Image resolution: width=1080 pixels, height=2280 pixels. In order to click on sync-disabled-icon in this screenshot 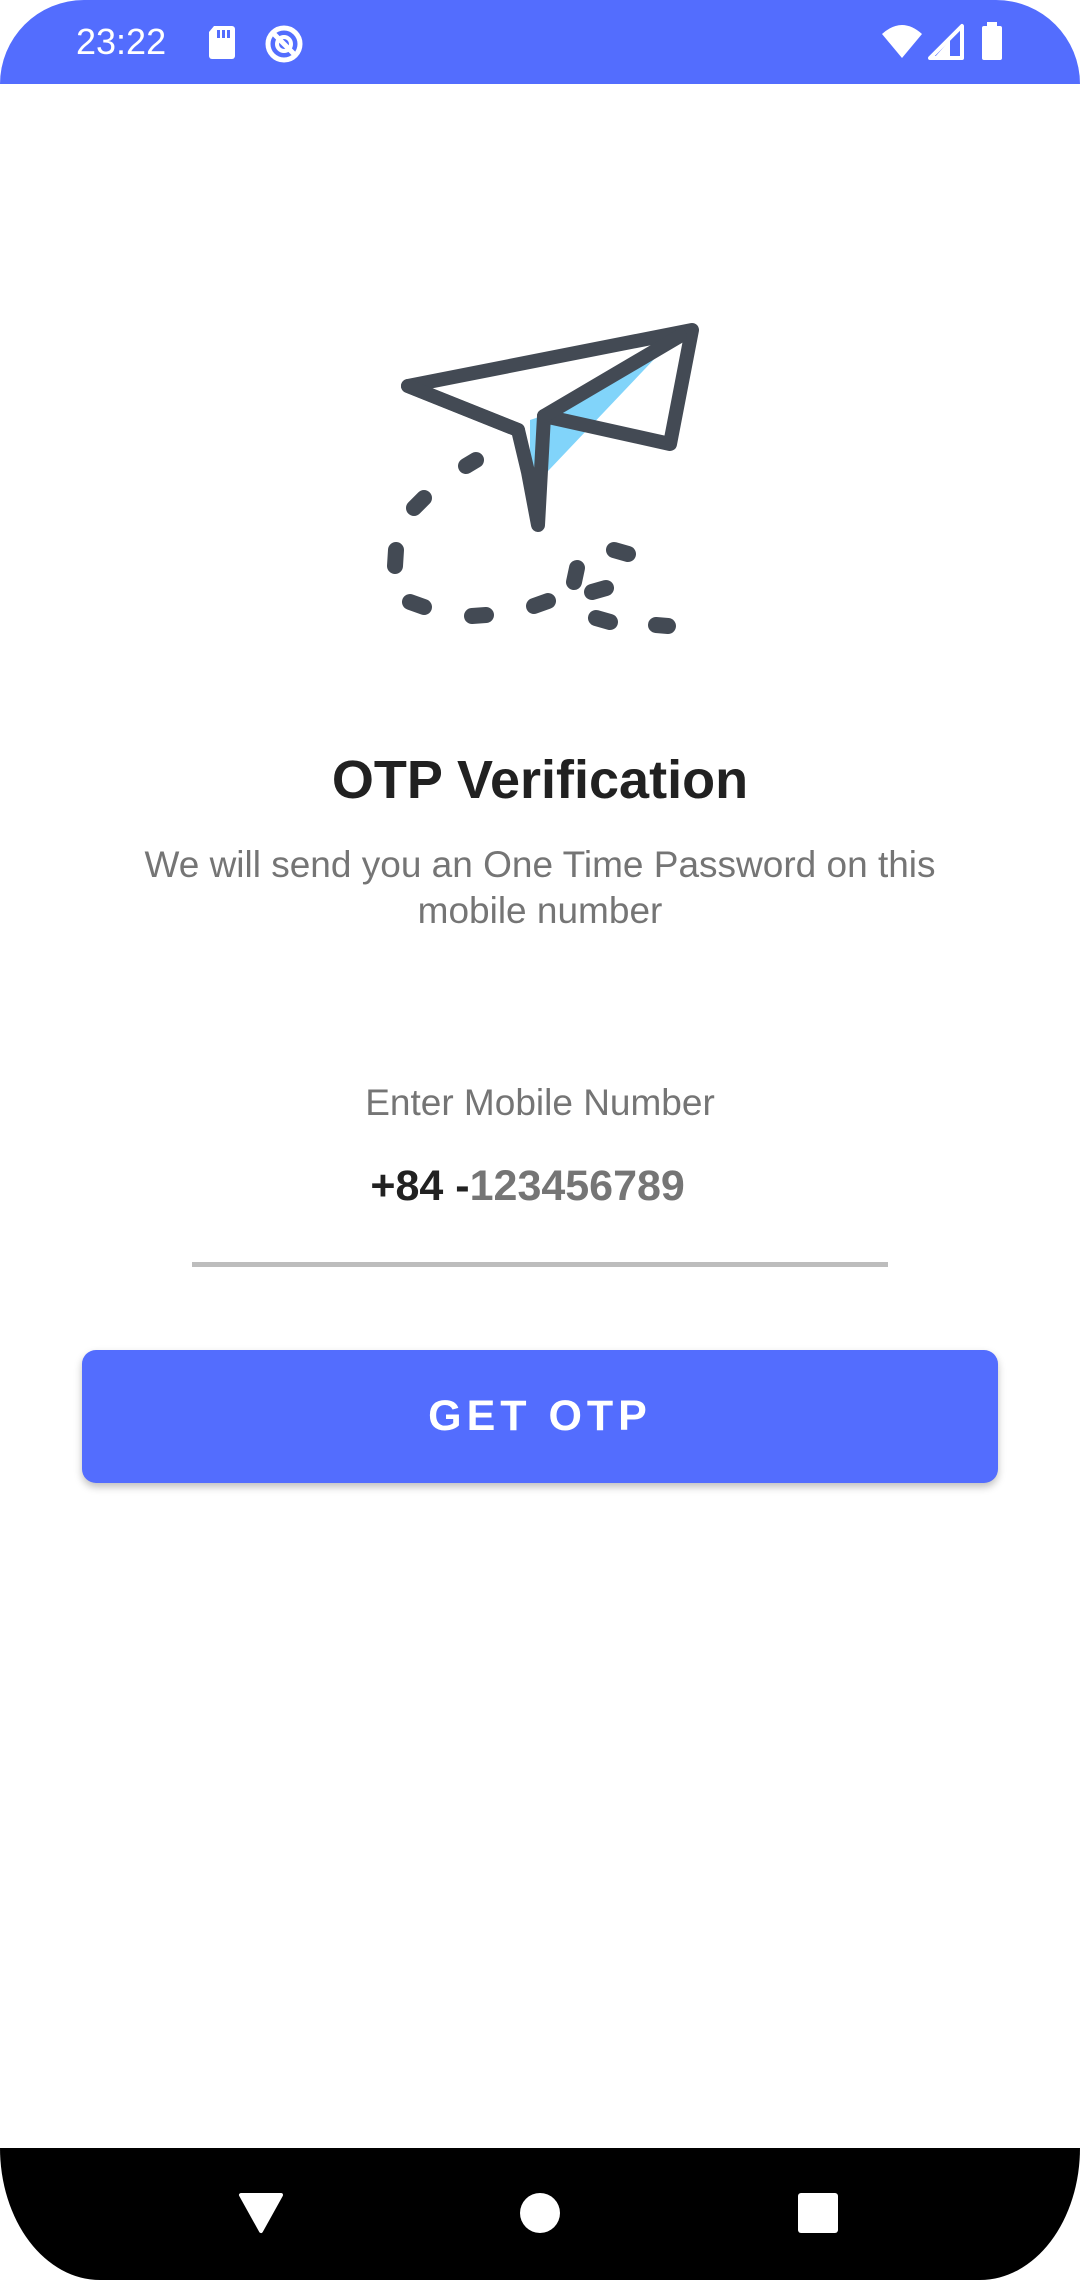, I will do `click(284, 42)`.